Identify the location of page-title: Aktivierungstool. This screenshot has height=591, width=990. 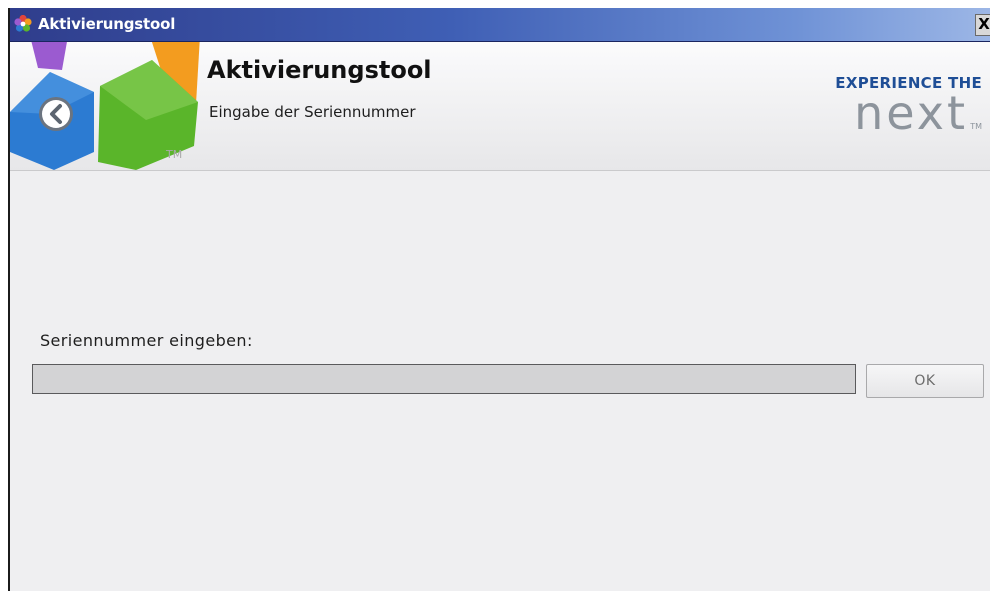
(319, 70).